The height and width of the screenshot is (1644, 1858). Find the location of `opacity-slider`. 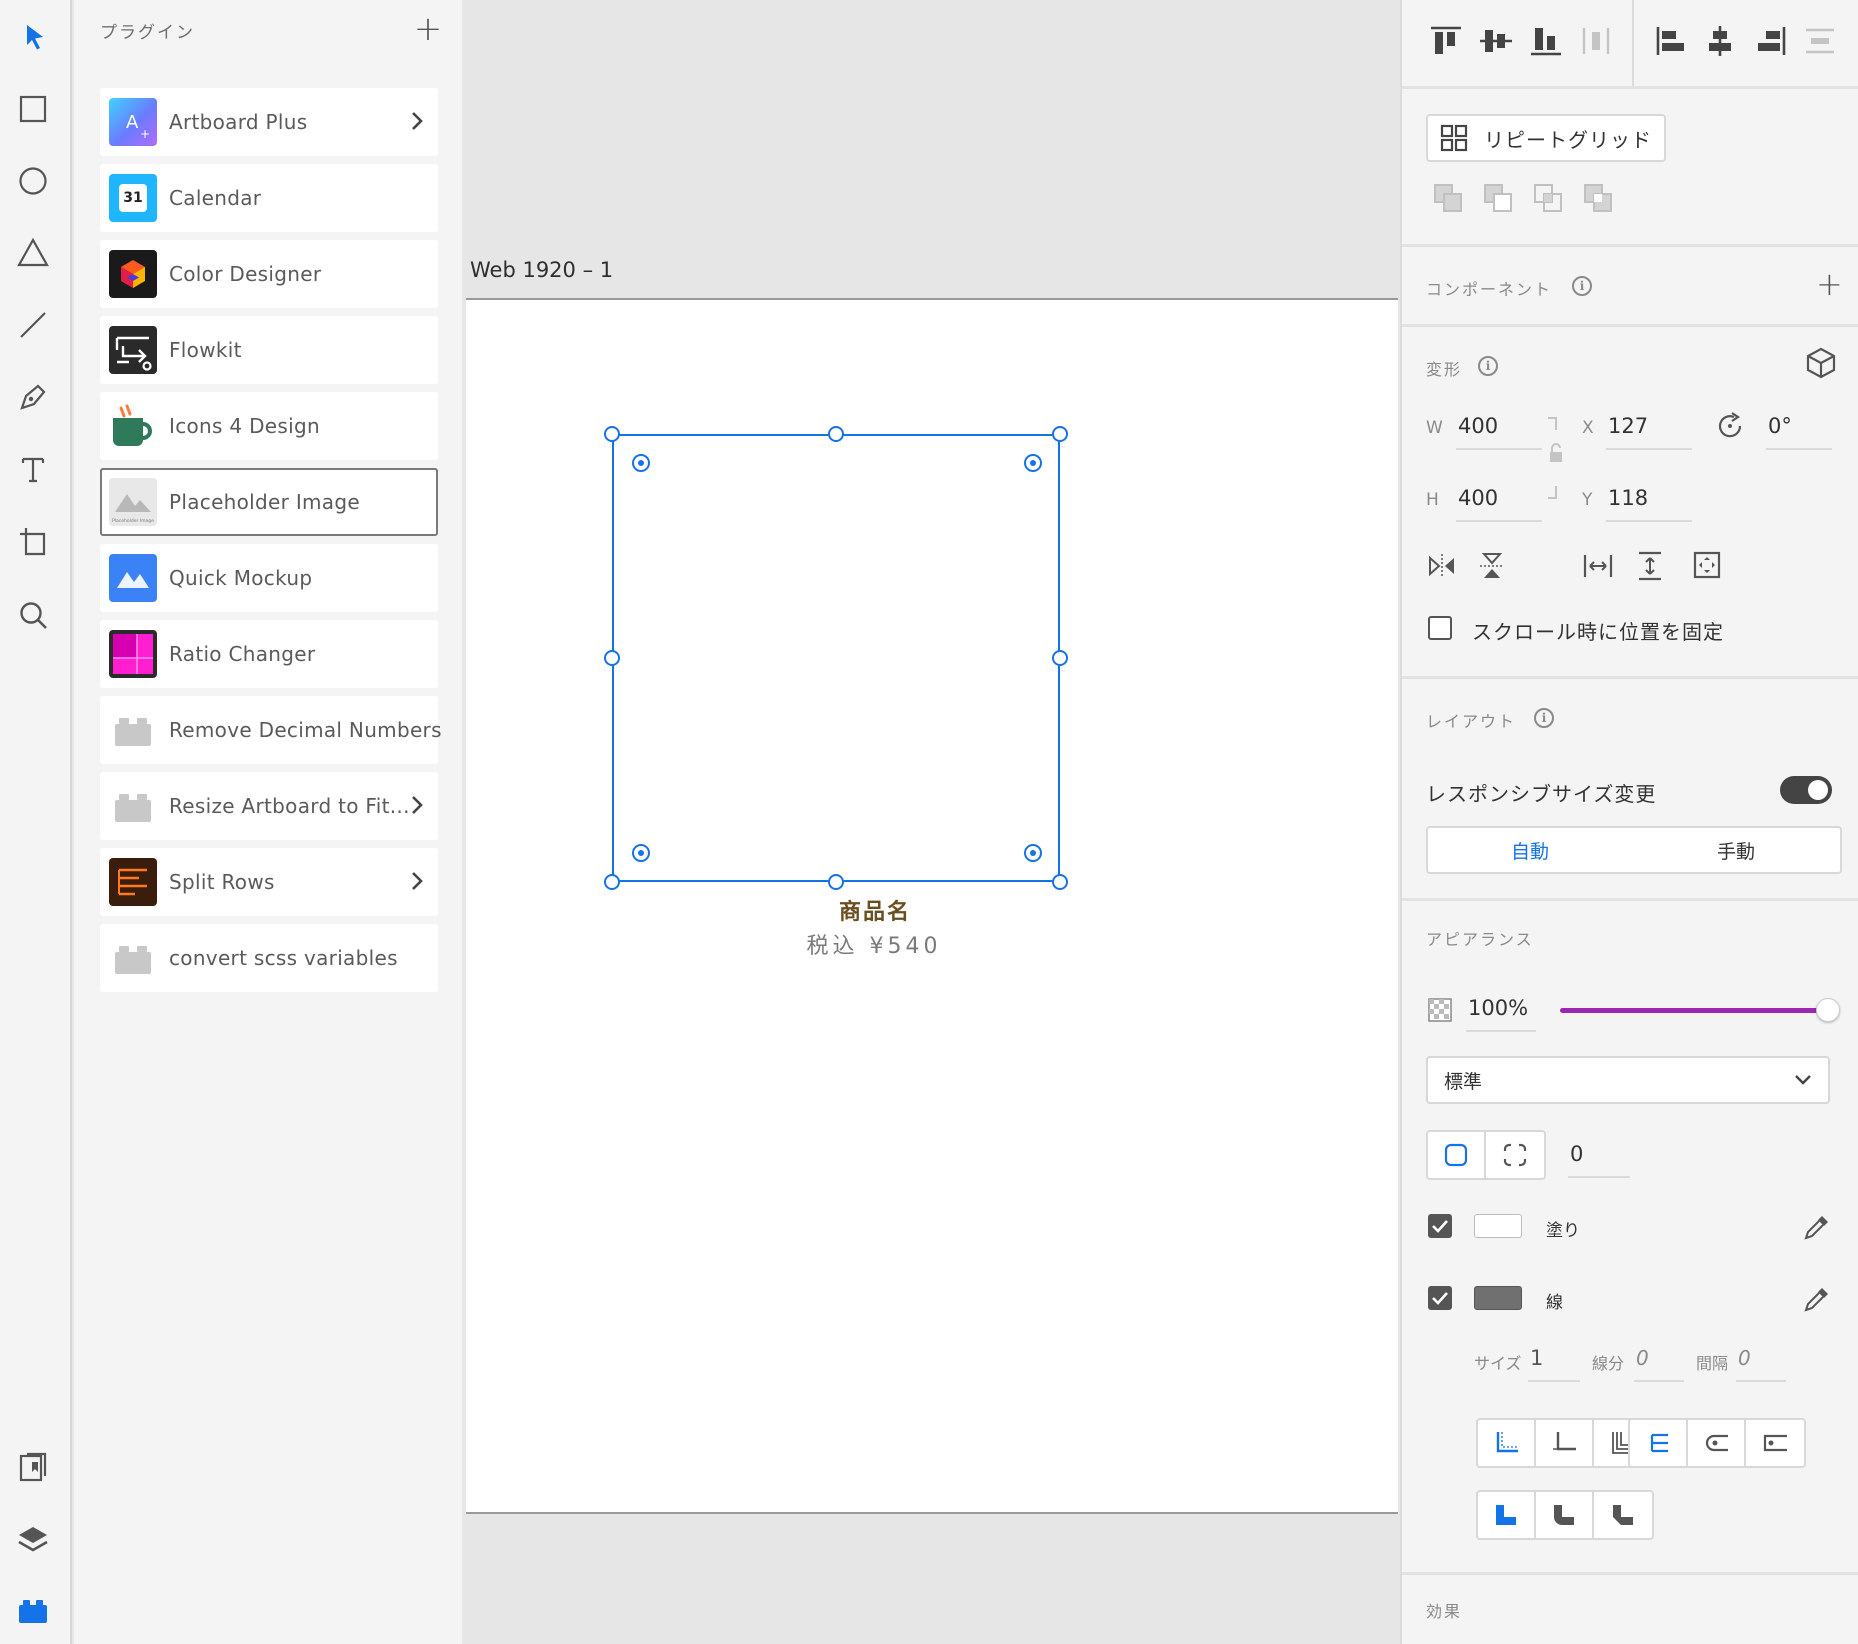

opacity-slider is located at coordinates (1700, 1010).